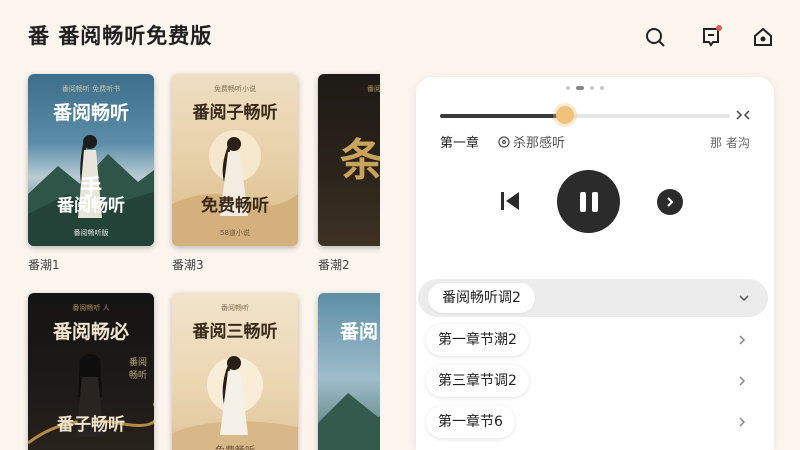 Image resolution: width=800 pixels, height=450 pixels. What do you see at coordinates (470, 422) in the screenshot?
I see `chapter-item-label: 第一章节6` at bounding box center [470, 422].